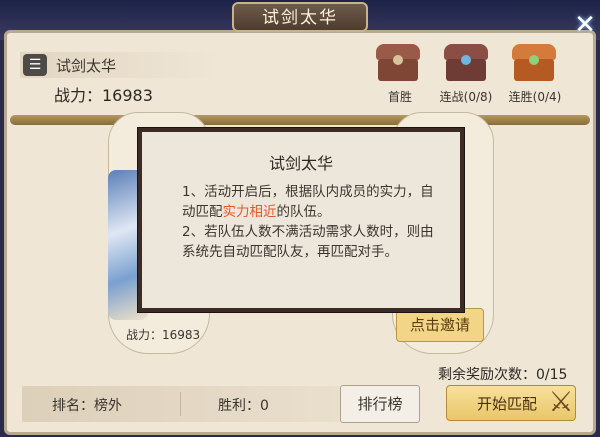 The image size is (600, 437). I want to click on invite-button: 点击邀请, so click(440, 325).